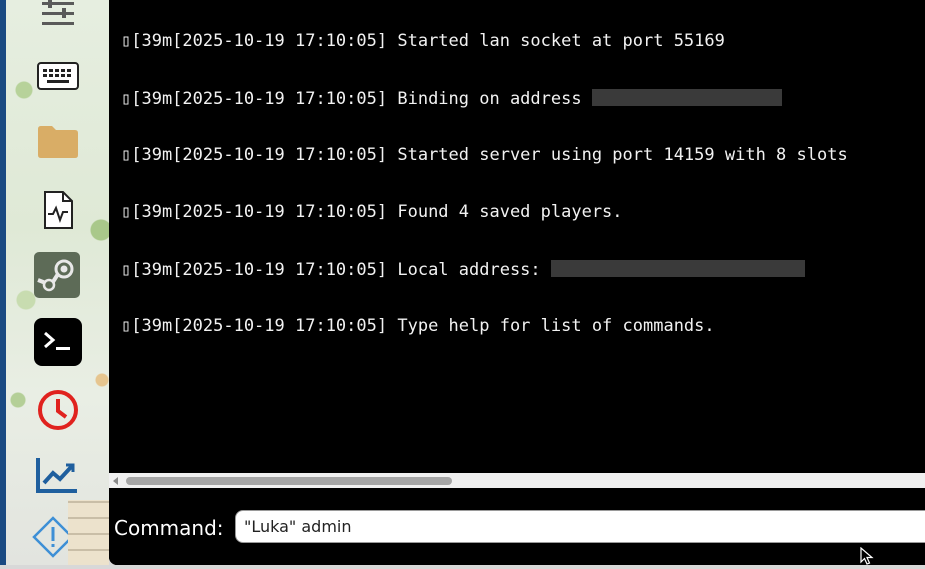  What do you see at coordinates (58, 210) in the screenshot?
I see `activity-file-icon` at bounding box center [58, 210].